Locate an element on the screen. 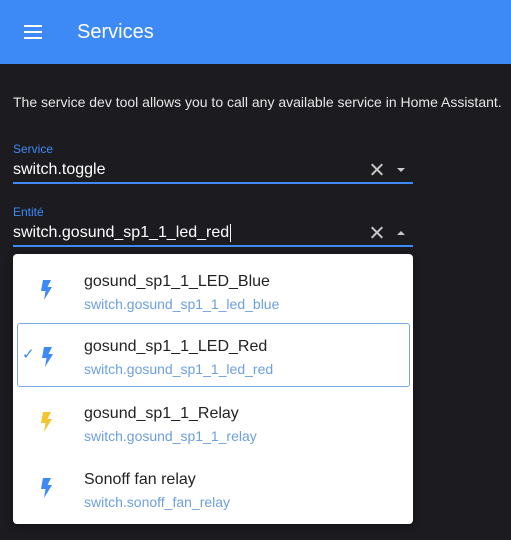  entity-name: gosund_sp1_1_LED_Red is located at coordinates (176, 346).